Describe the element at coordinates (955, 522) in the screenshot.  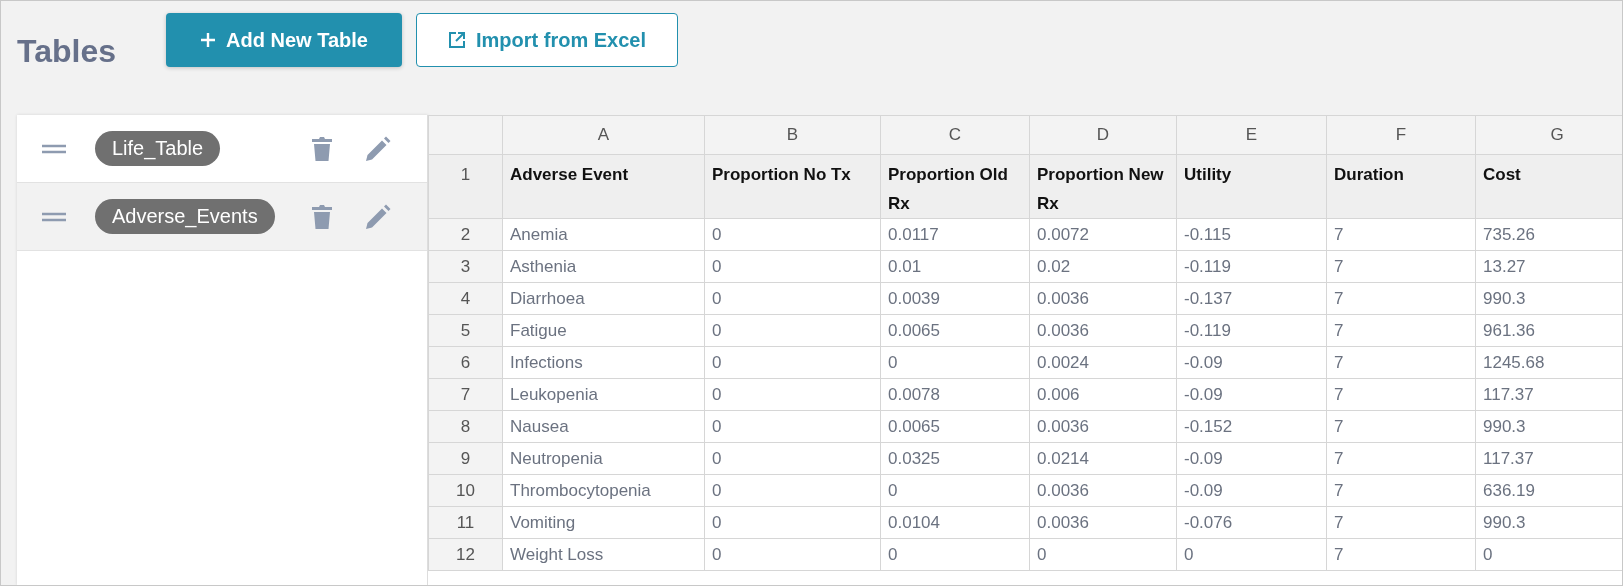
I see `table-cell: 0.0104` at that location.